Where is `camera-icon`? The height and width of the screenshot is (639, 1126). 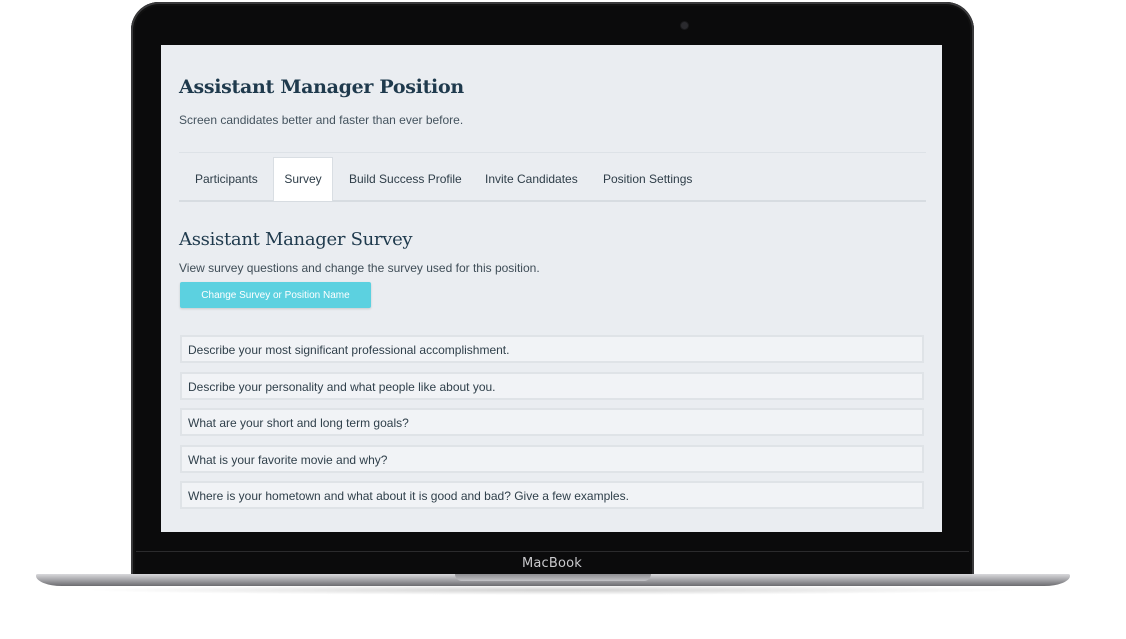
camera-icon is located at coordinates (684, 25).